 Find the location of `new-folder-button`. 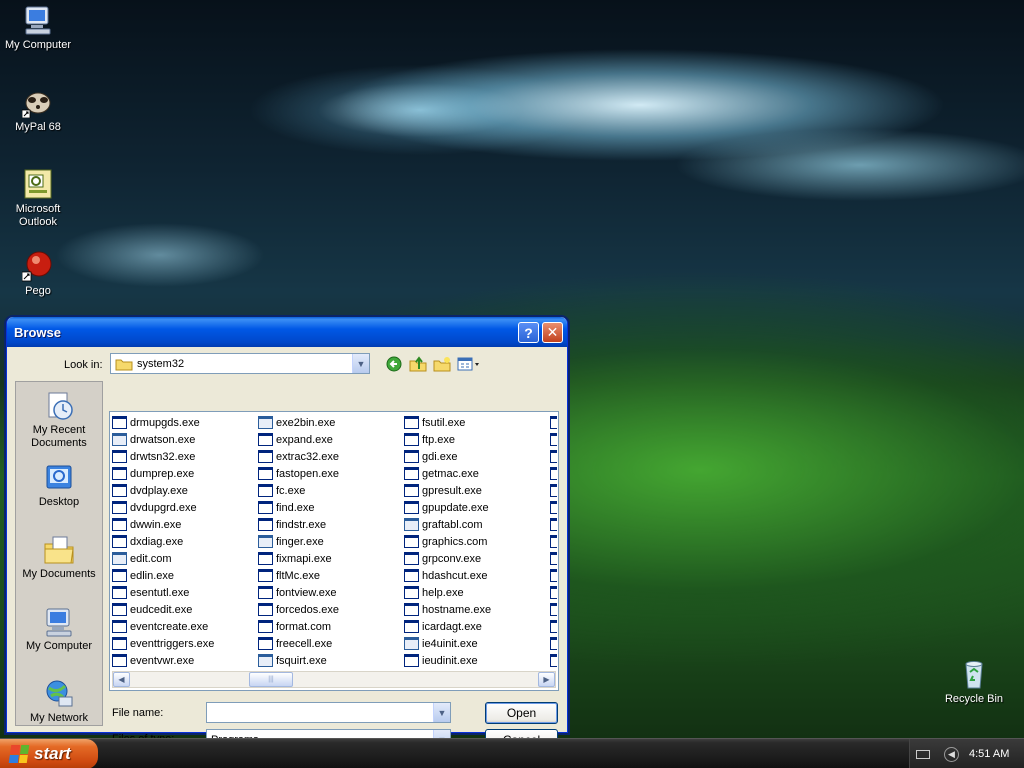

new-folder-button is located at coordinates (442, 364).